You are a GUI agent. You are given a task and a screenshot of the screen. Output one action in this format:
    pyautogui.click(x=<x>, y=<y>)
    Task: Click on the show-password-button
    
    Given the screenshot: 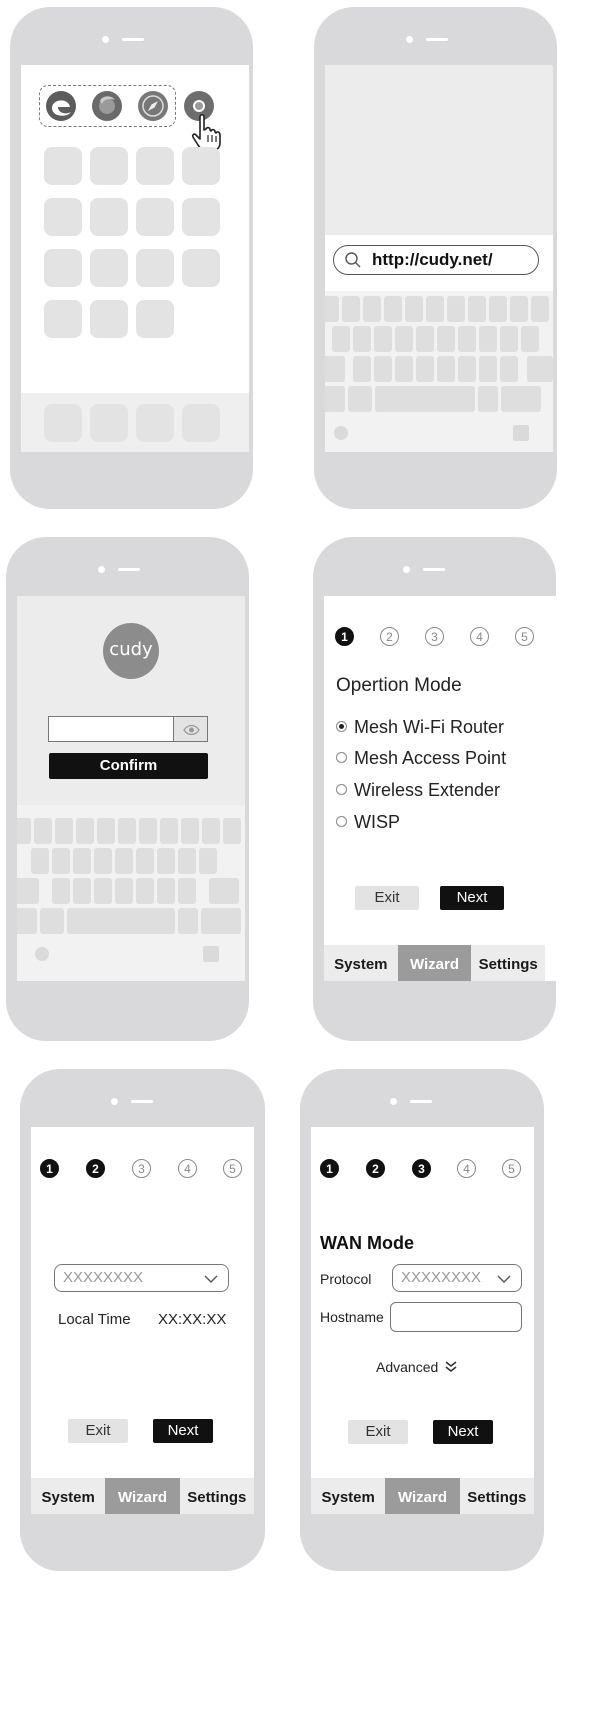 What is the action you would take?
    pyautogui.click(x=190, y=729)
    